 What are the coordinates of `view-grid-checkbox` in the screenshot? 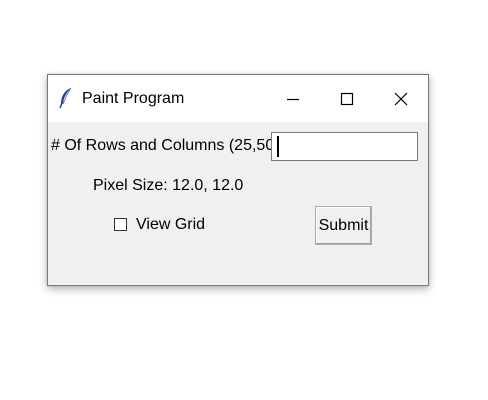 It's located at (120, 224).